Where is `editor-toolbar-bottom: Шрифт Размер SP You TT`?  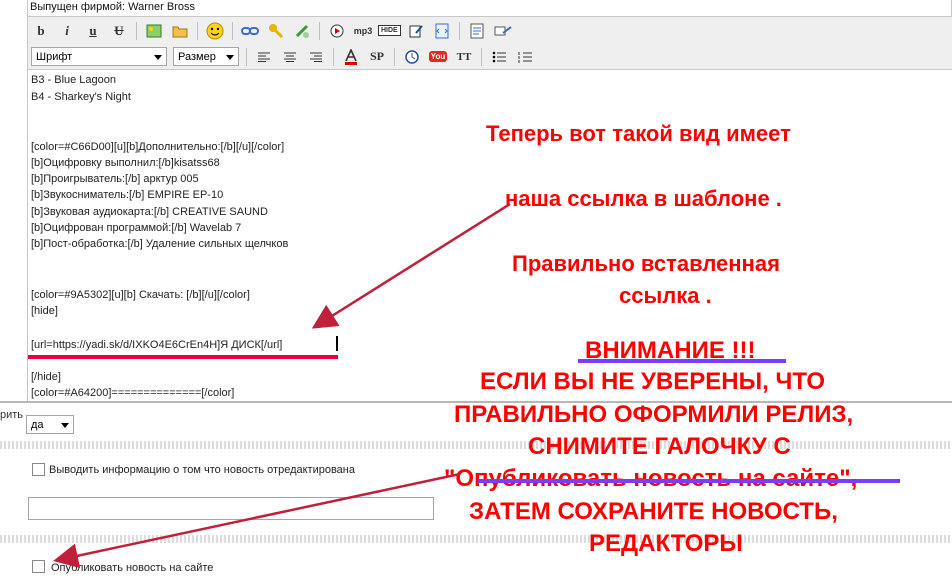 editor-toolbar-bottom: Шрифт Размер SP You TT is located at coordinates (489, 57).